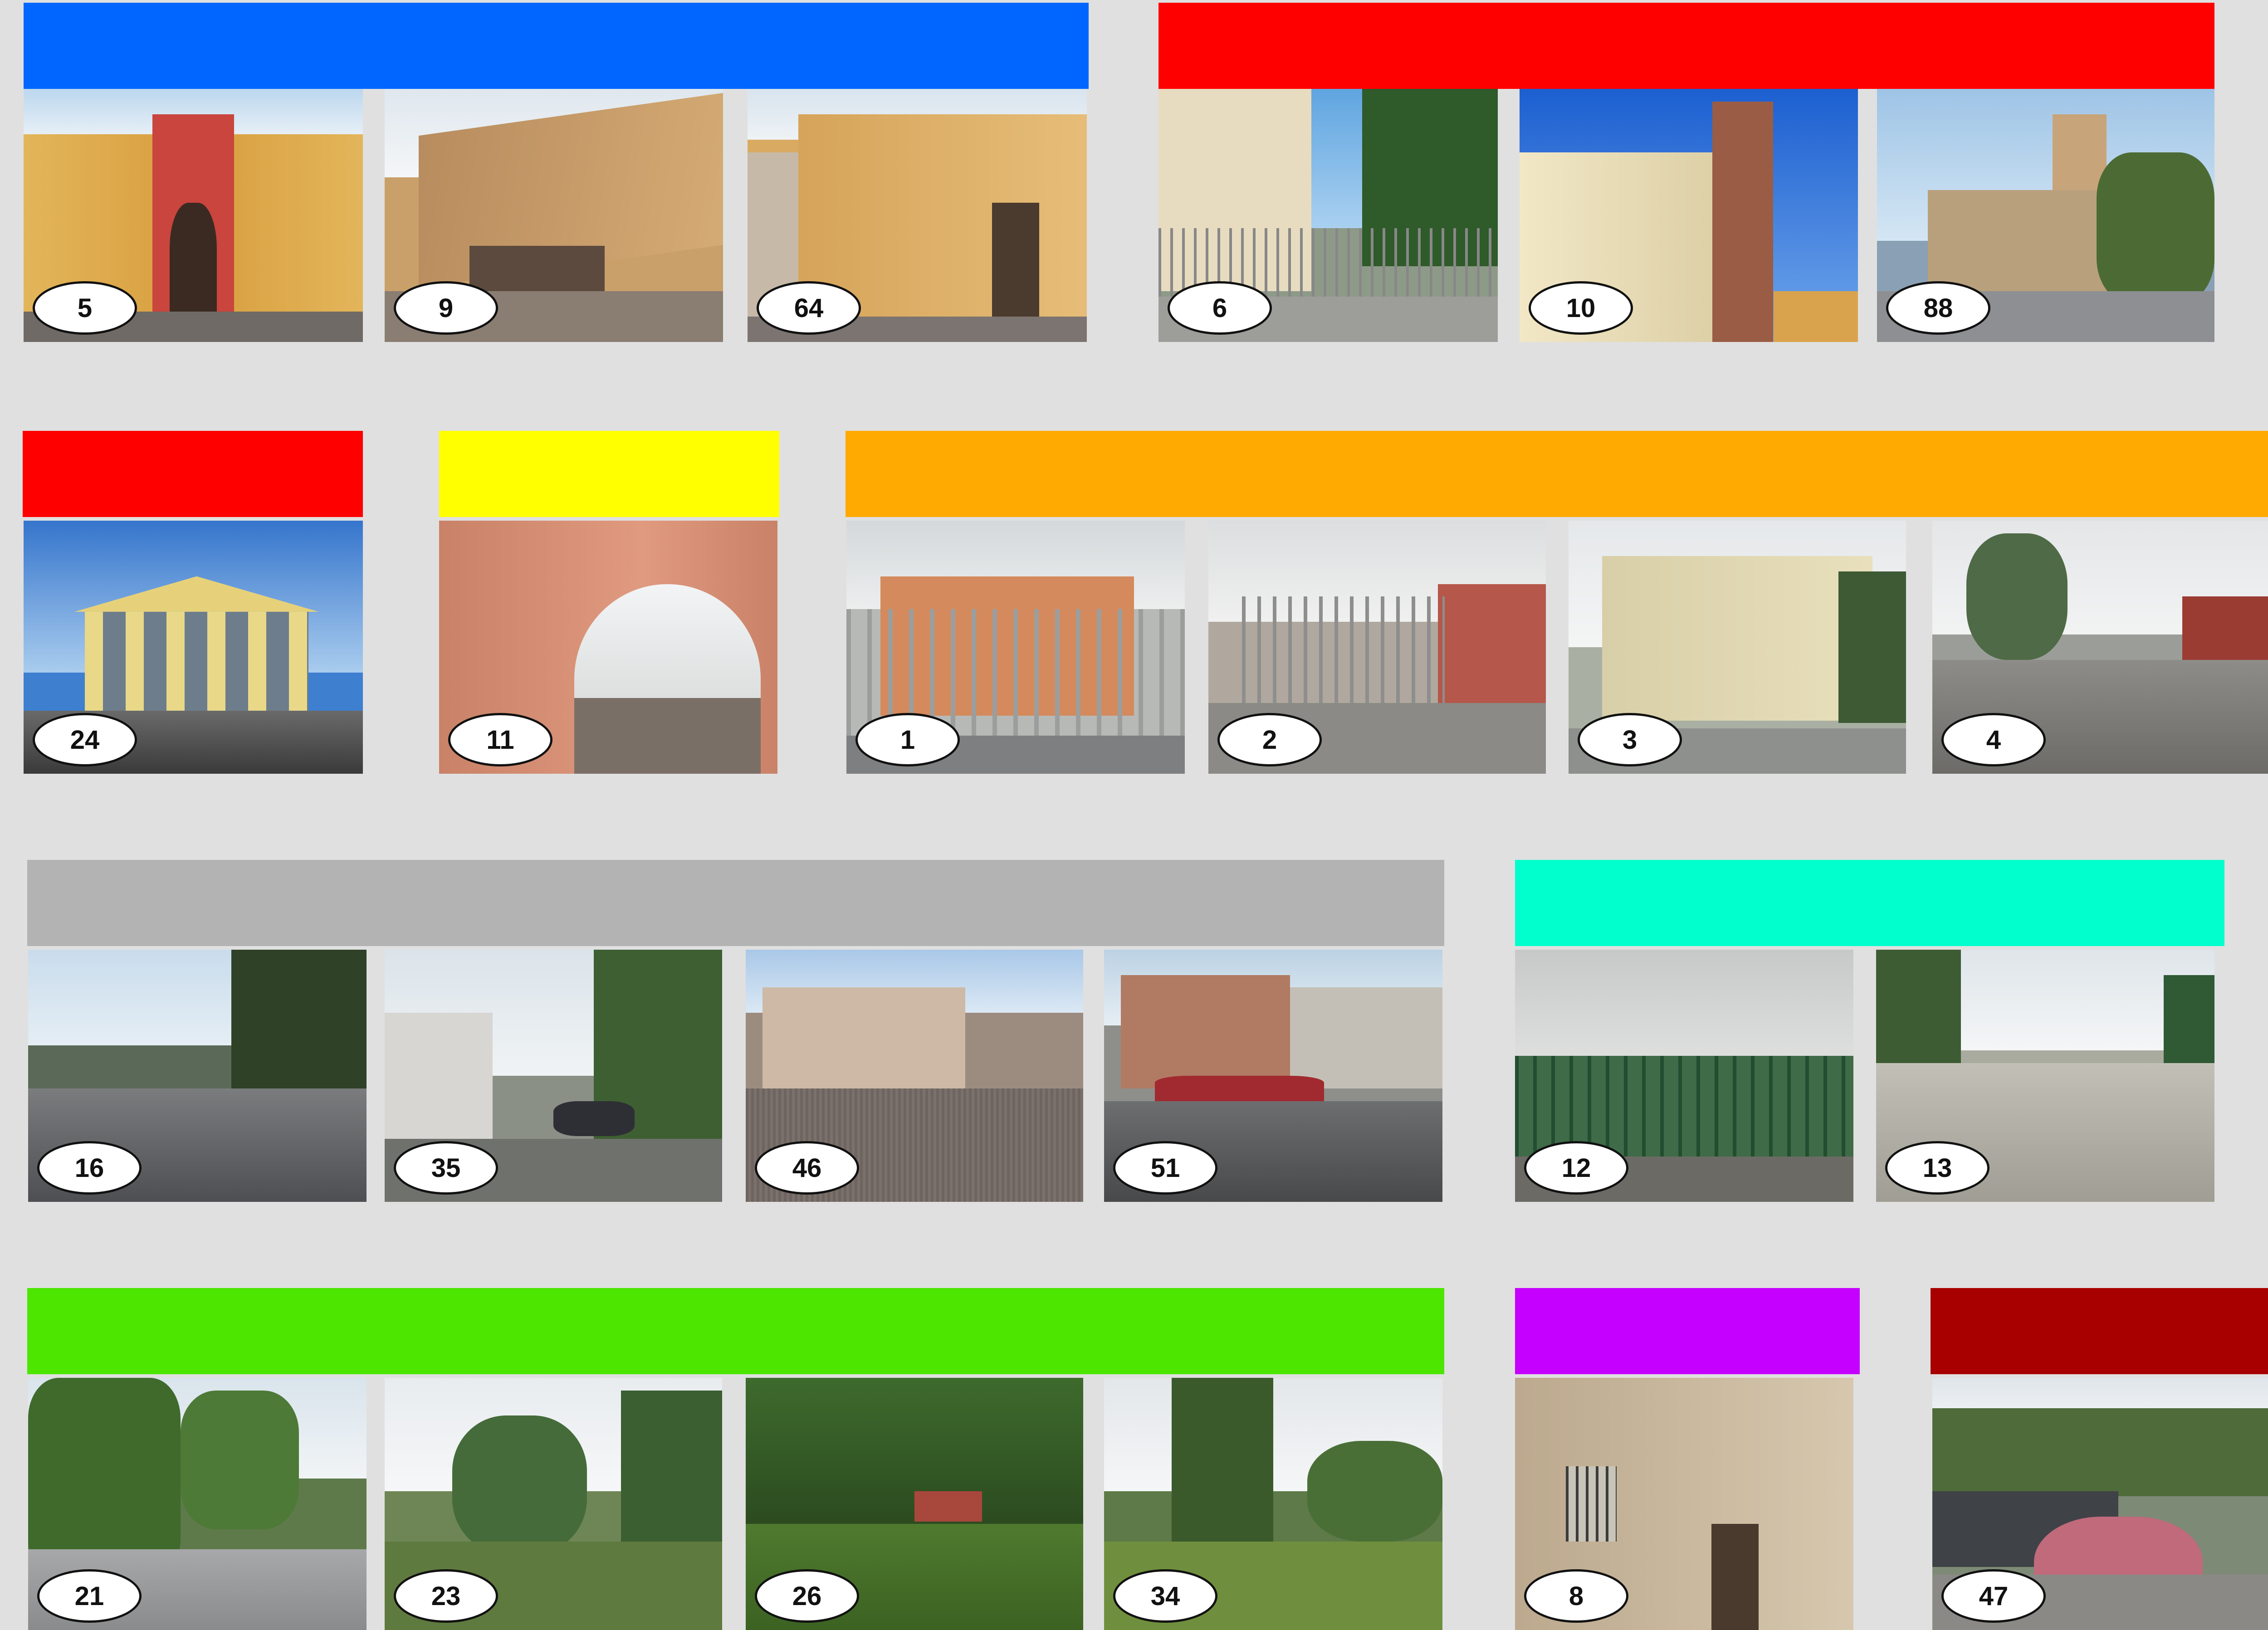 The height and width of the screenshot is (1630, 2268). Describe the element at coordinates (85, 739) in the screenshot. I see `photo-number-label: 24` at that location.